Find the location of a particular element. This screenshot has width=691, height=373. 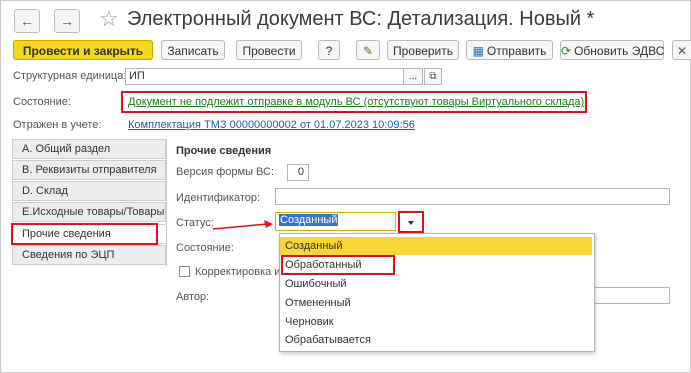

refresh-icon: ⟳ is located at coordinates (566, 51).